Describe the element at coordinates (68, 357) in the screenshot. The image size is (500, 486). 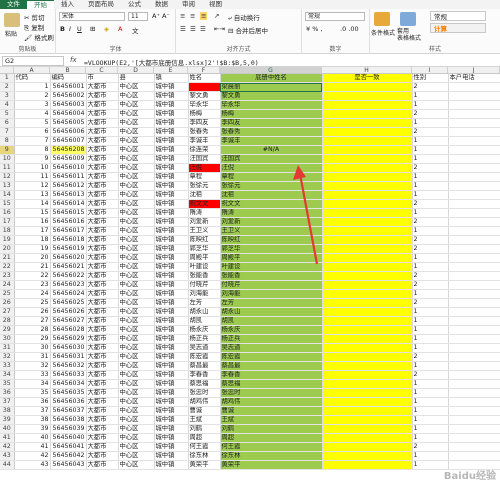
I see `cell-id: 56456031` at that location.